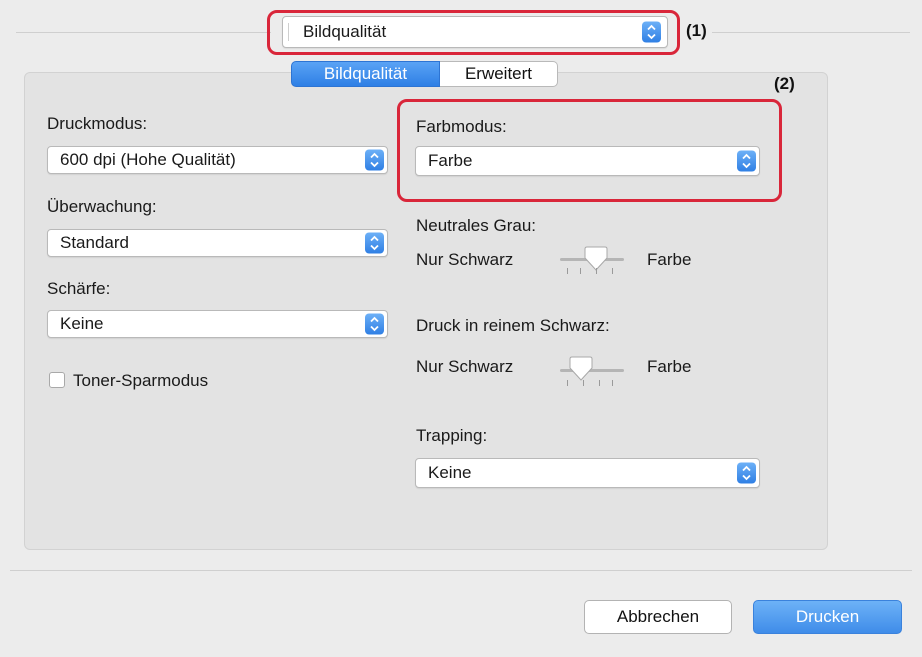 This screenshot has width=922, height=657. I want to click on reines-schwarz-right-label: Farbe, so click(669, 366).